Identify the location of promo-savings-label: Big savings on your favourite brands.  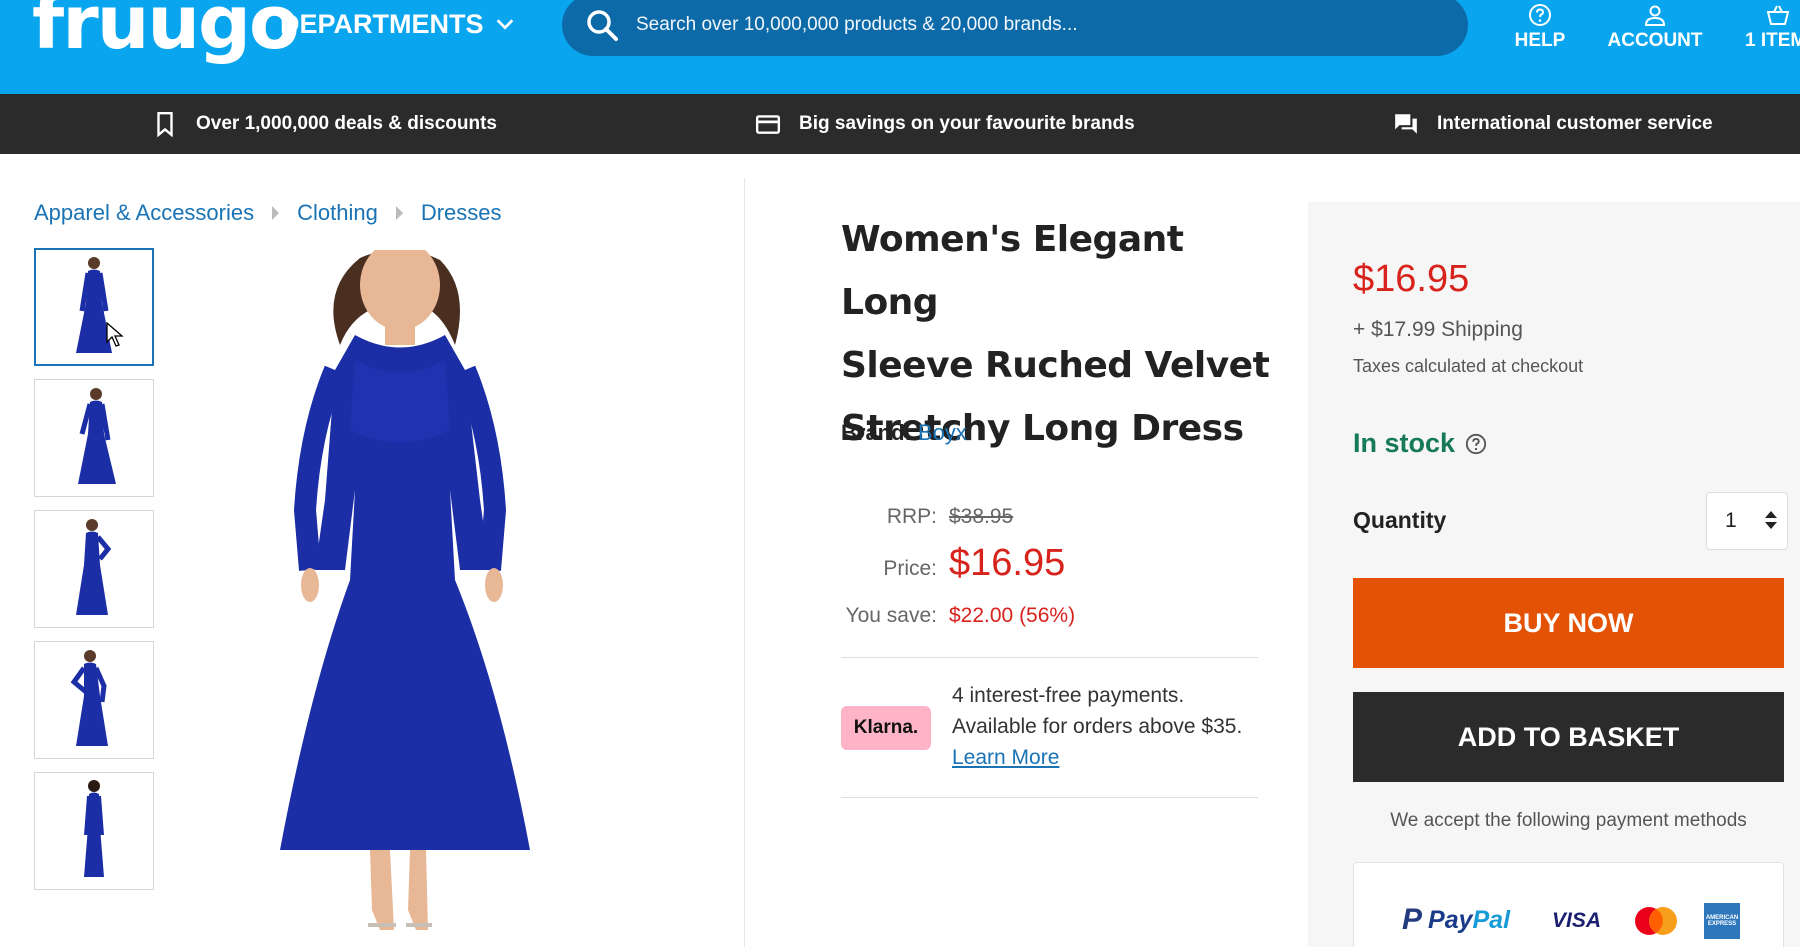
(967, 123).